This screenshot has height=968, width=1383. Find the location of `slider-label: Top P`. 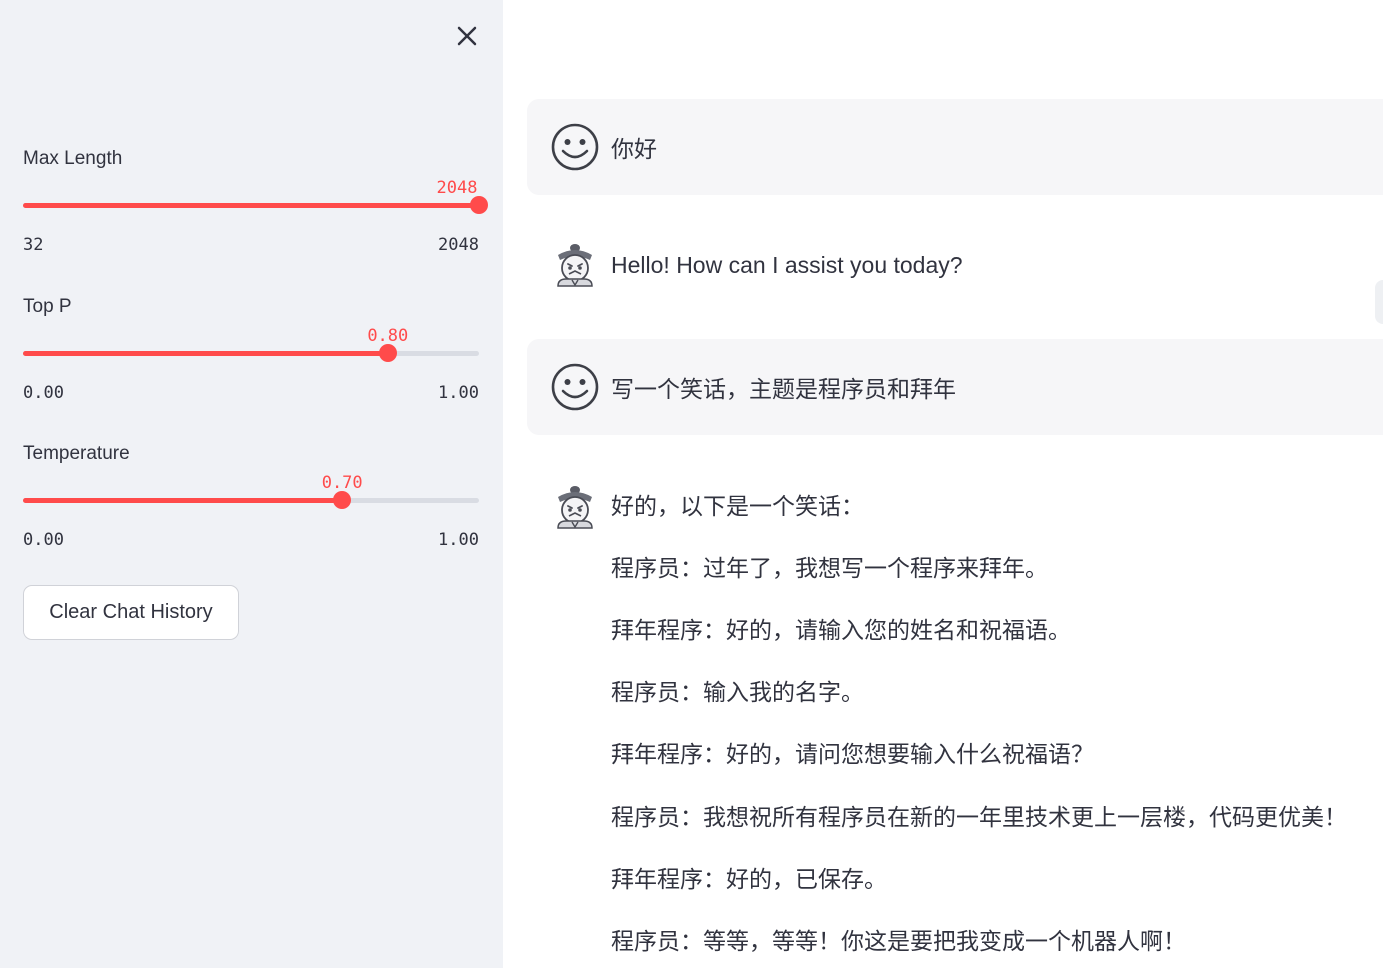

slider-label: Top P is located at coordinates (47, 306).